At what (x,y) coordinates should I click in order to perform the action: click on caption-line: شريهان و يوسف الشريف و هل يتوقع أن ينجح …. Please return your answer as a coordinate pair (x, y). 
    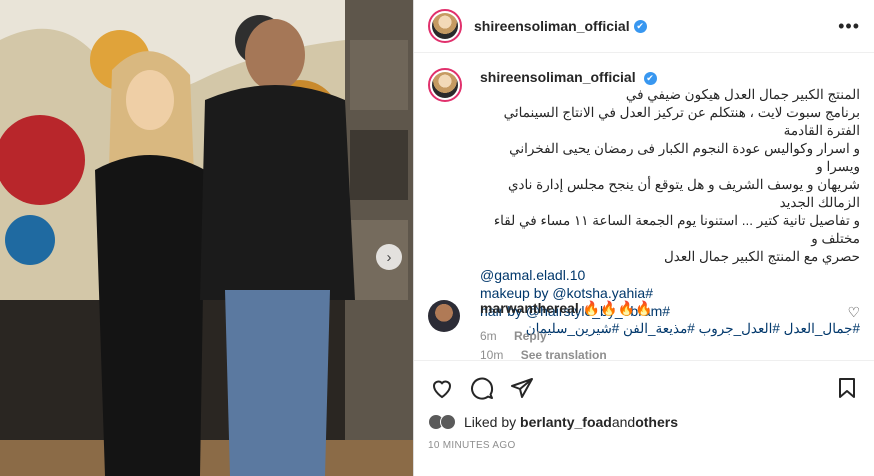
    Looking at the image, I should click on (683, 193).